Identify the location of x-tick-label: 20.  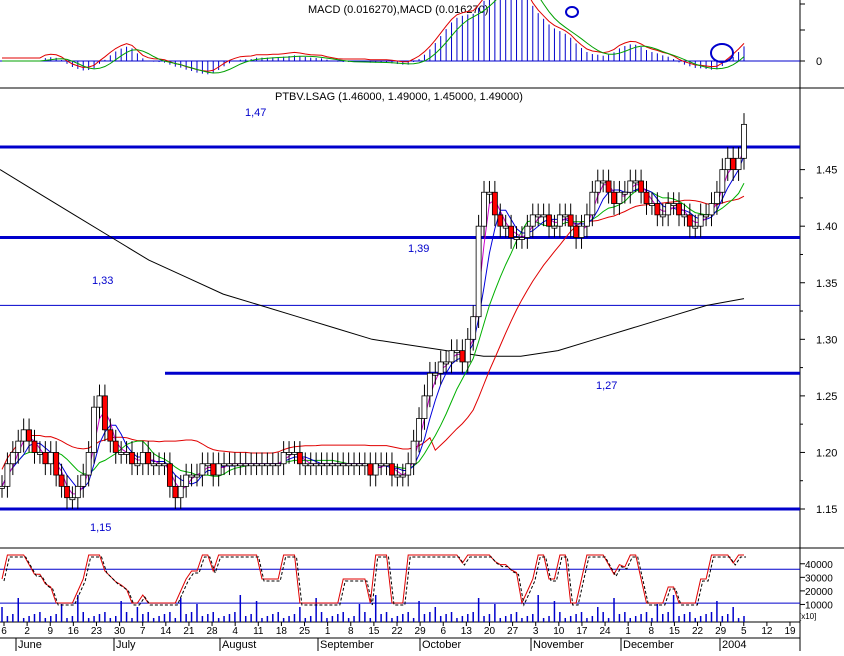
(490, 631).